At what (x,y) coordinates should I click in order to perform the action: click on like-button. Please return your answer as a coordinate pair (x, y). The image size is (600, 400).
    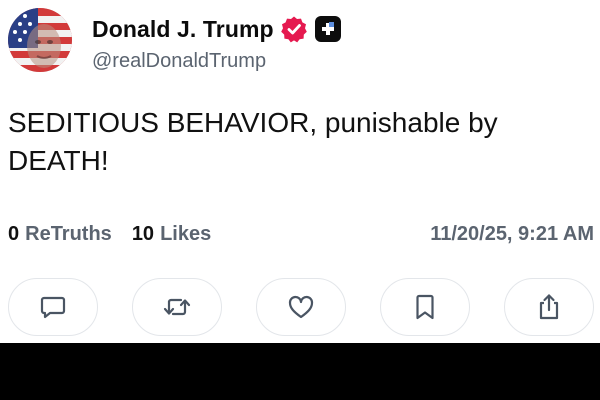
    Looking at the image, I should click on (301, 307).